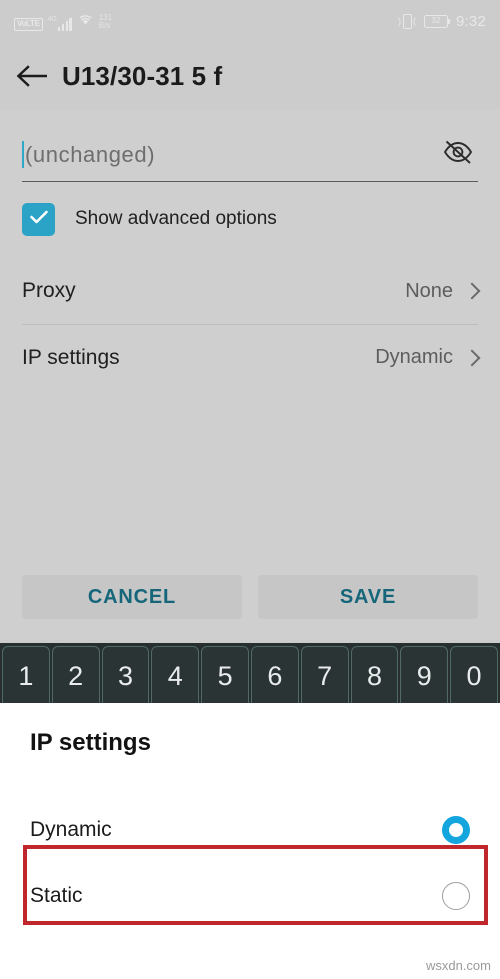 This screenshot has width=500, height=979. What do you see at coordinates (250, 21) in the screenshot?
I see `status-bar: VoLTE 4G 131 B/s )( 32 9:32` at bounding box center [250, 21].